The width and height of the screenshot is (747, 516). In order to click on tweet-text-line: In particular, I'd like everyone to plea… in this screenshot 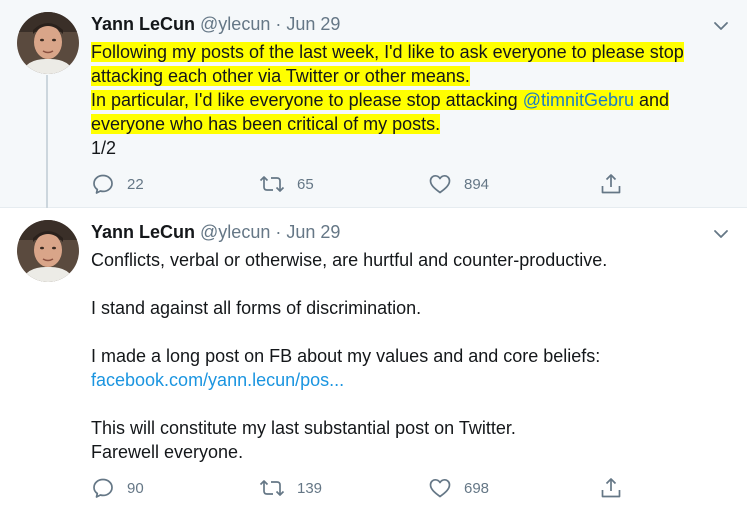, I will do `click(307, 100)`.